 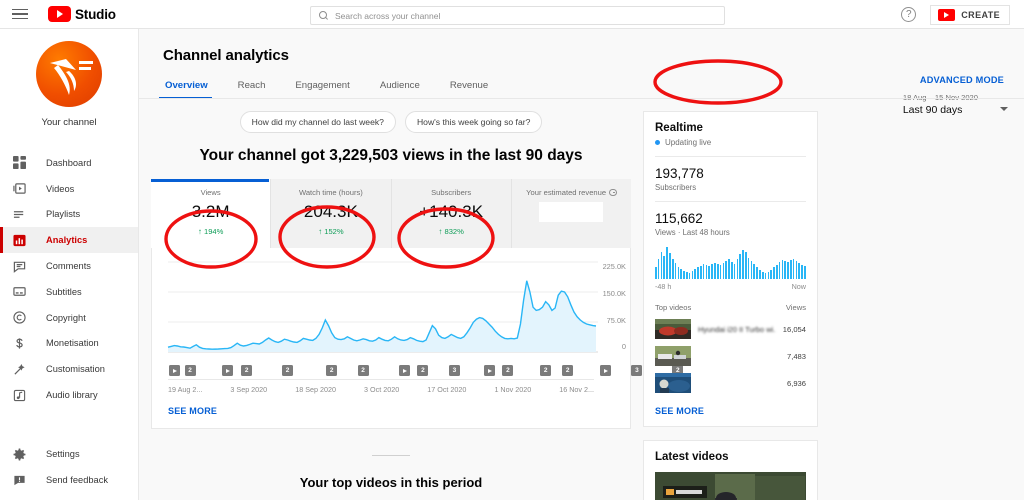 I want to click on avatar, so click(x=69, y=74).